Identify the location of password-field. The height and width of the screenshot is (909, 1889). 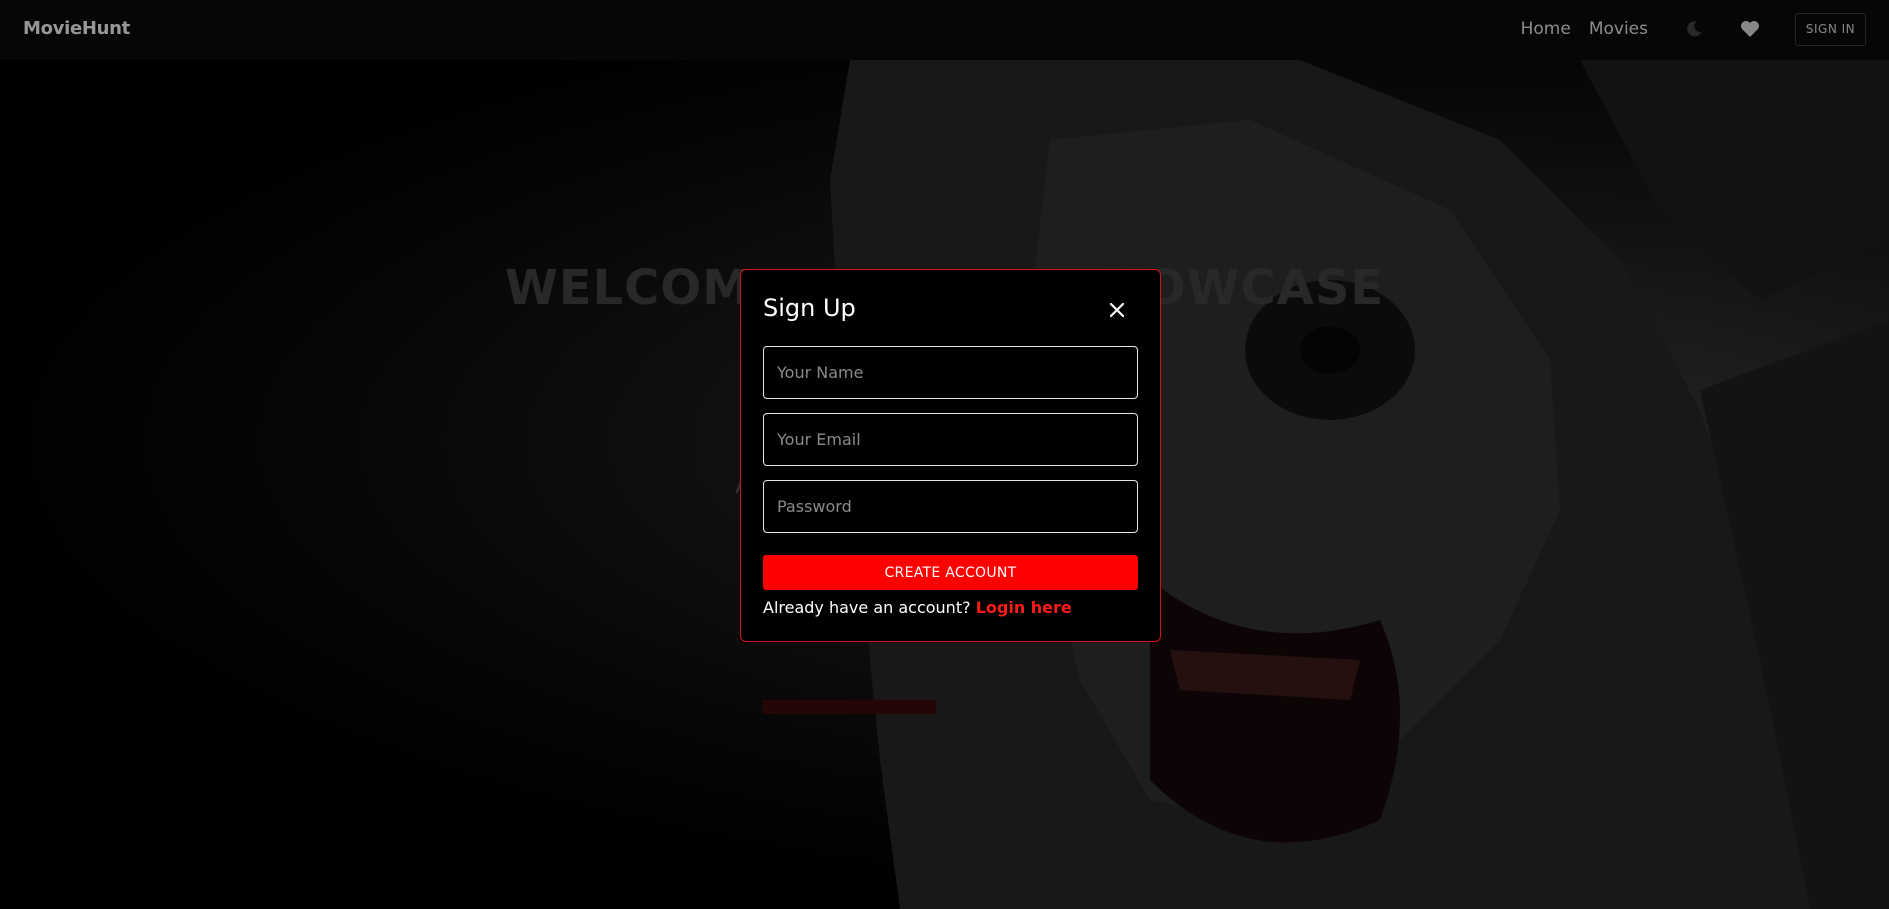
(950, 506).